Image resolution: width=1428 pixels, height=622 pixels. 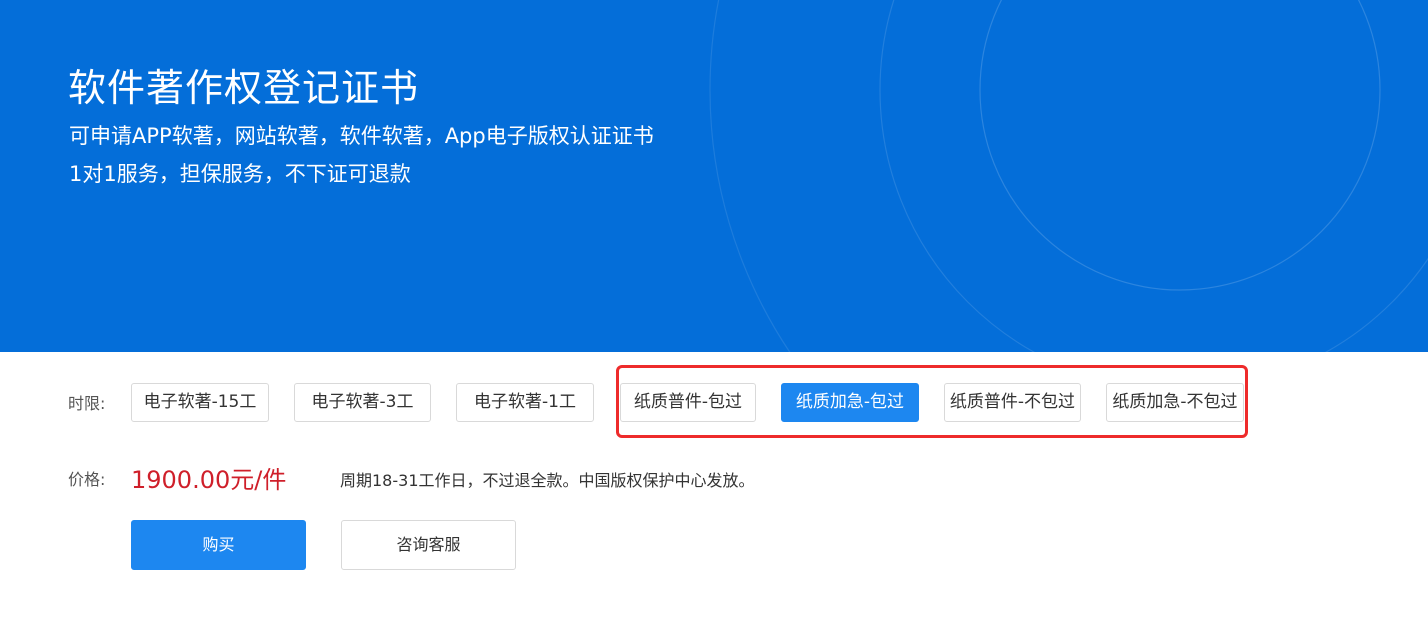 I want to click on option-electronic-1-day: 电子软著-1工, so click(x=525, y=402).